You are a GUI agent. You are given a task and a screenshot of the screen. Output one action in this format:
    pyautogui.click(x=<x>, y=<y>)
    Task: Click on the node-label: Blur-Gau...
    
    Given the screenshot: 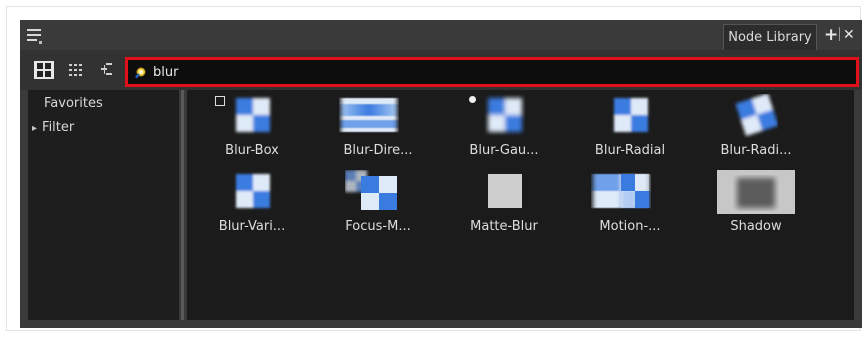 What is the action you would take?
    pyautogui.click(x=504, y=150)
    